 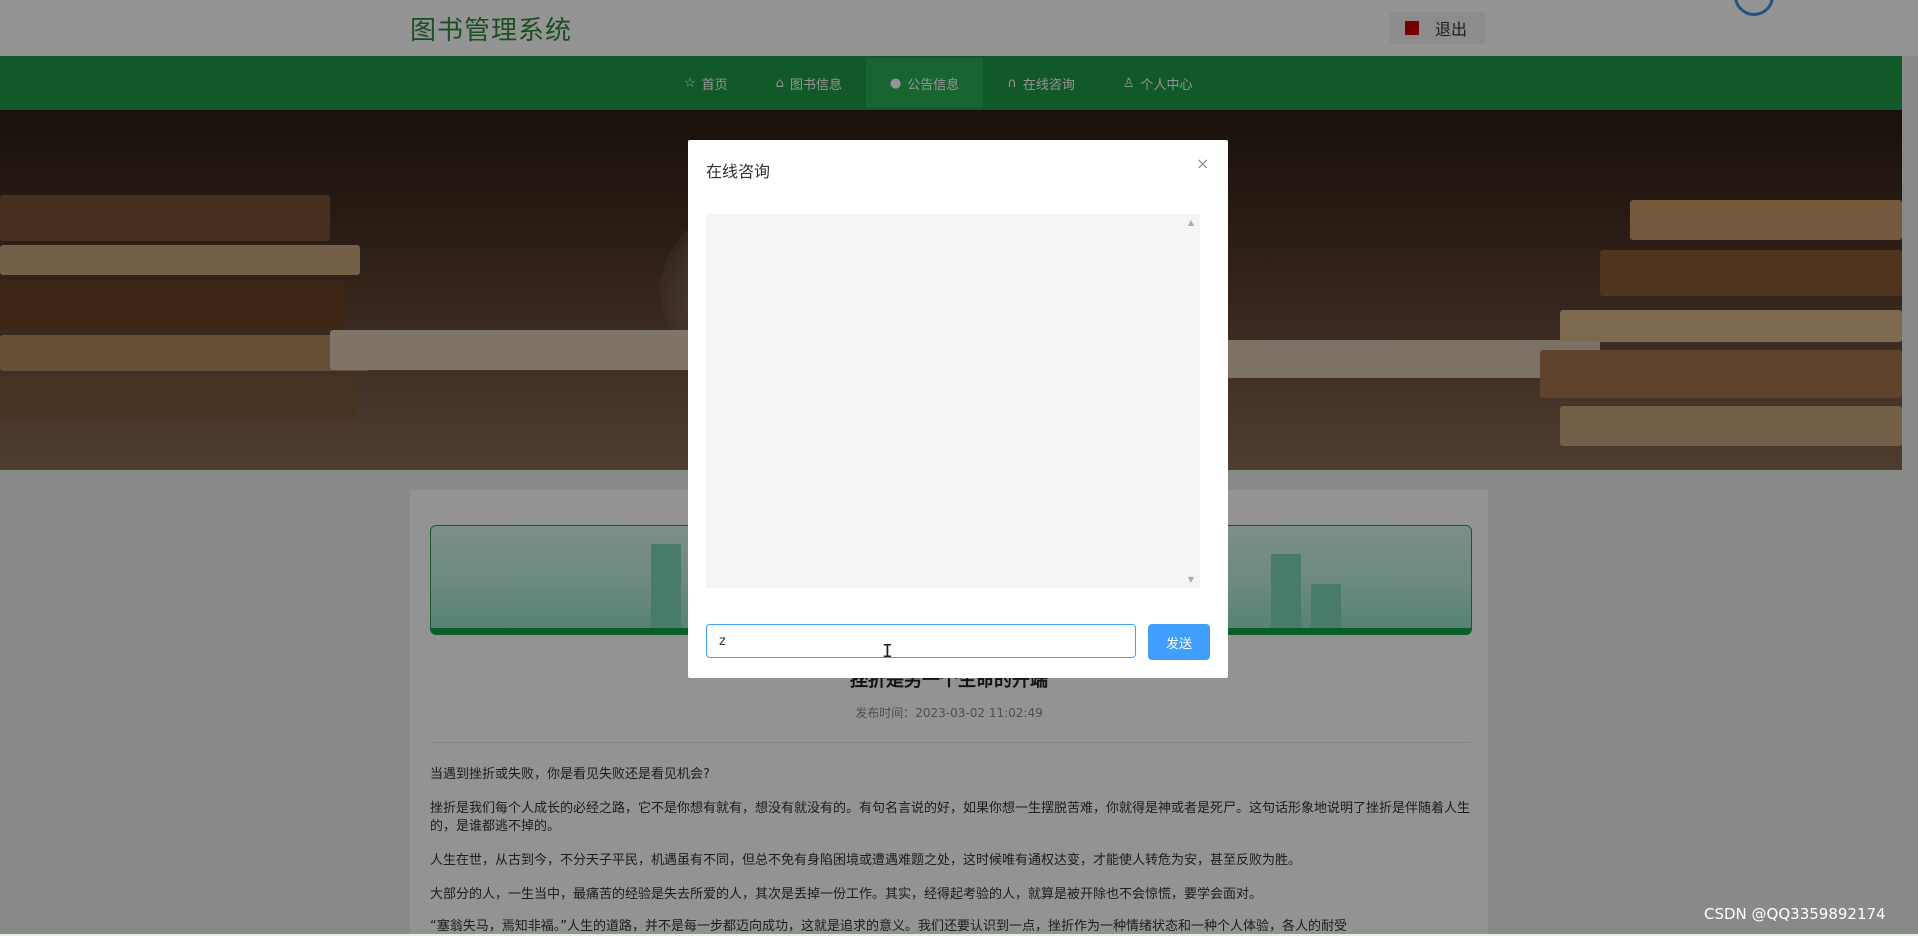 I want to click on message-input, so click(x=921, y=641).